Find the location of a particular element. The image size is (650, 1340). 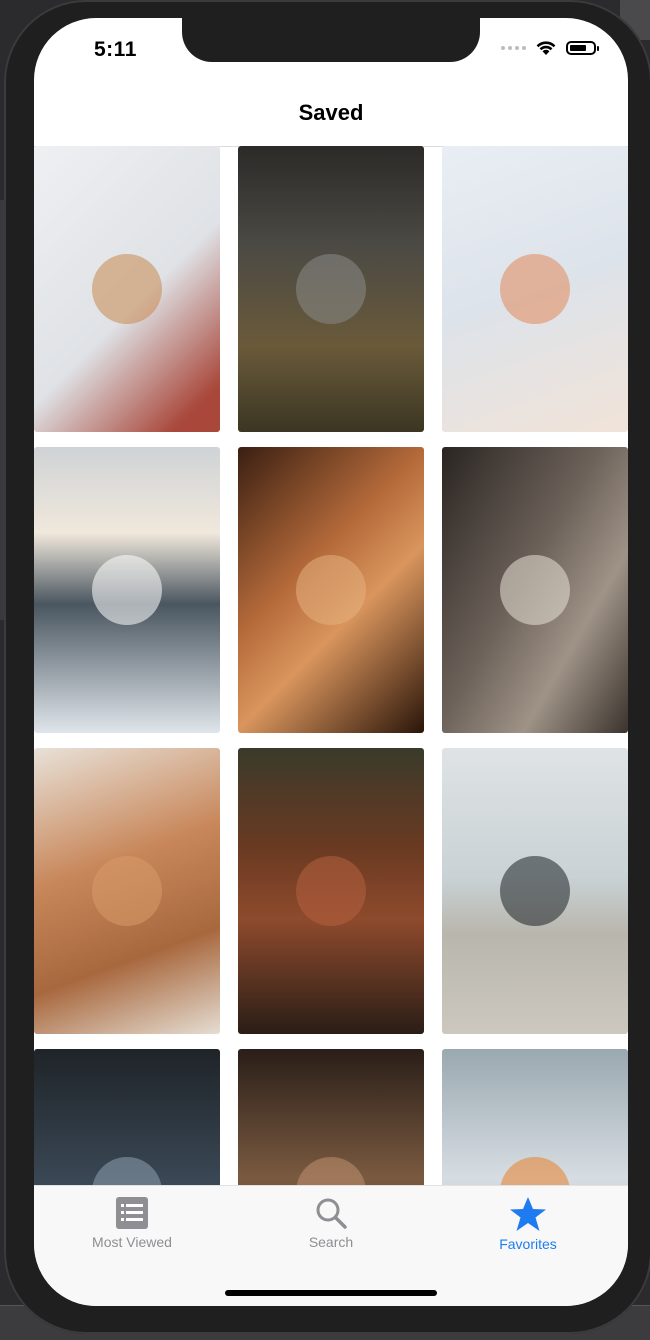

tab-bar: Most Viewed Search Favorites is located at coordinates (331, 1245).